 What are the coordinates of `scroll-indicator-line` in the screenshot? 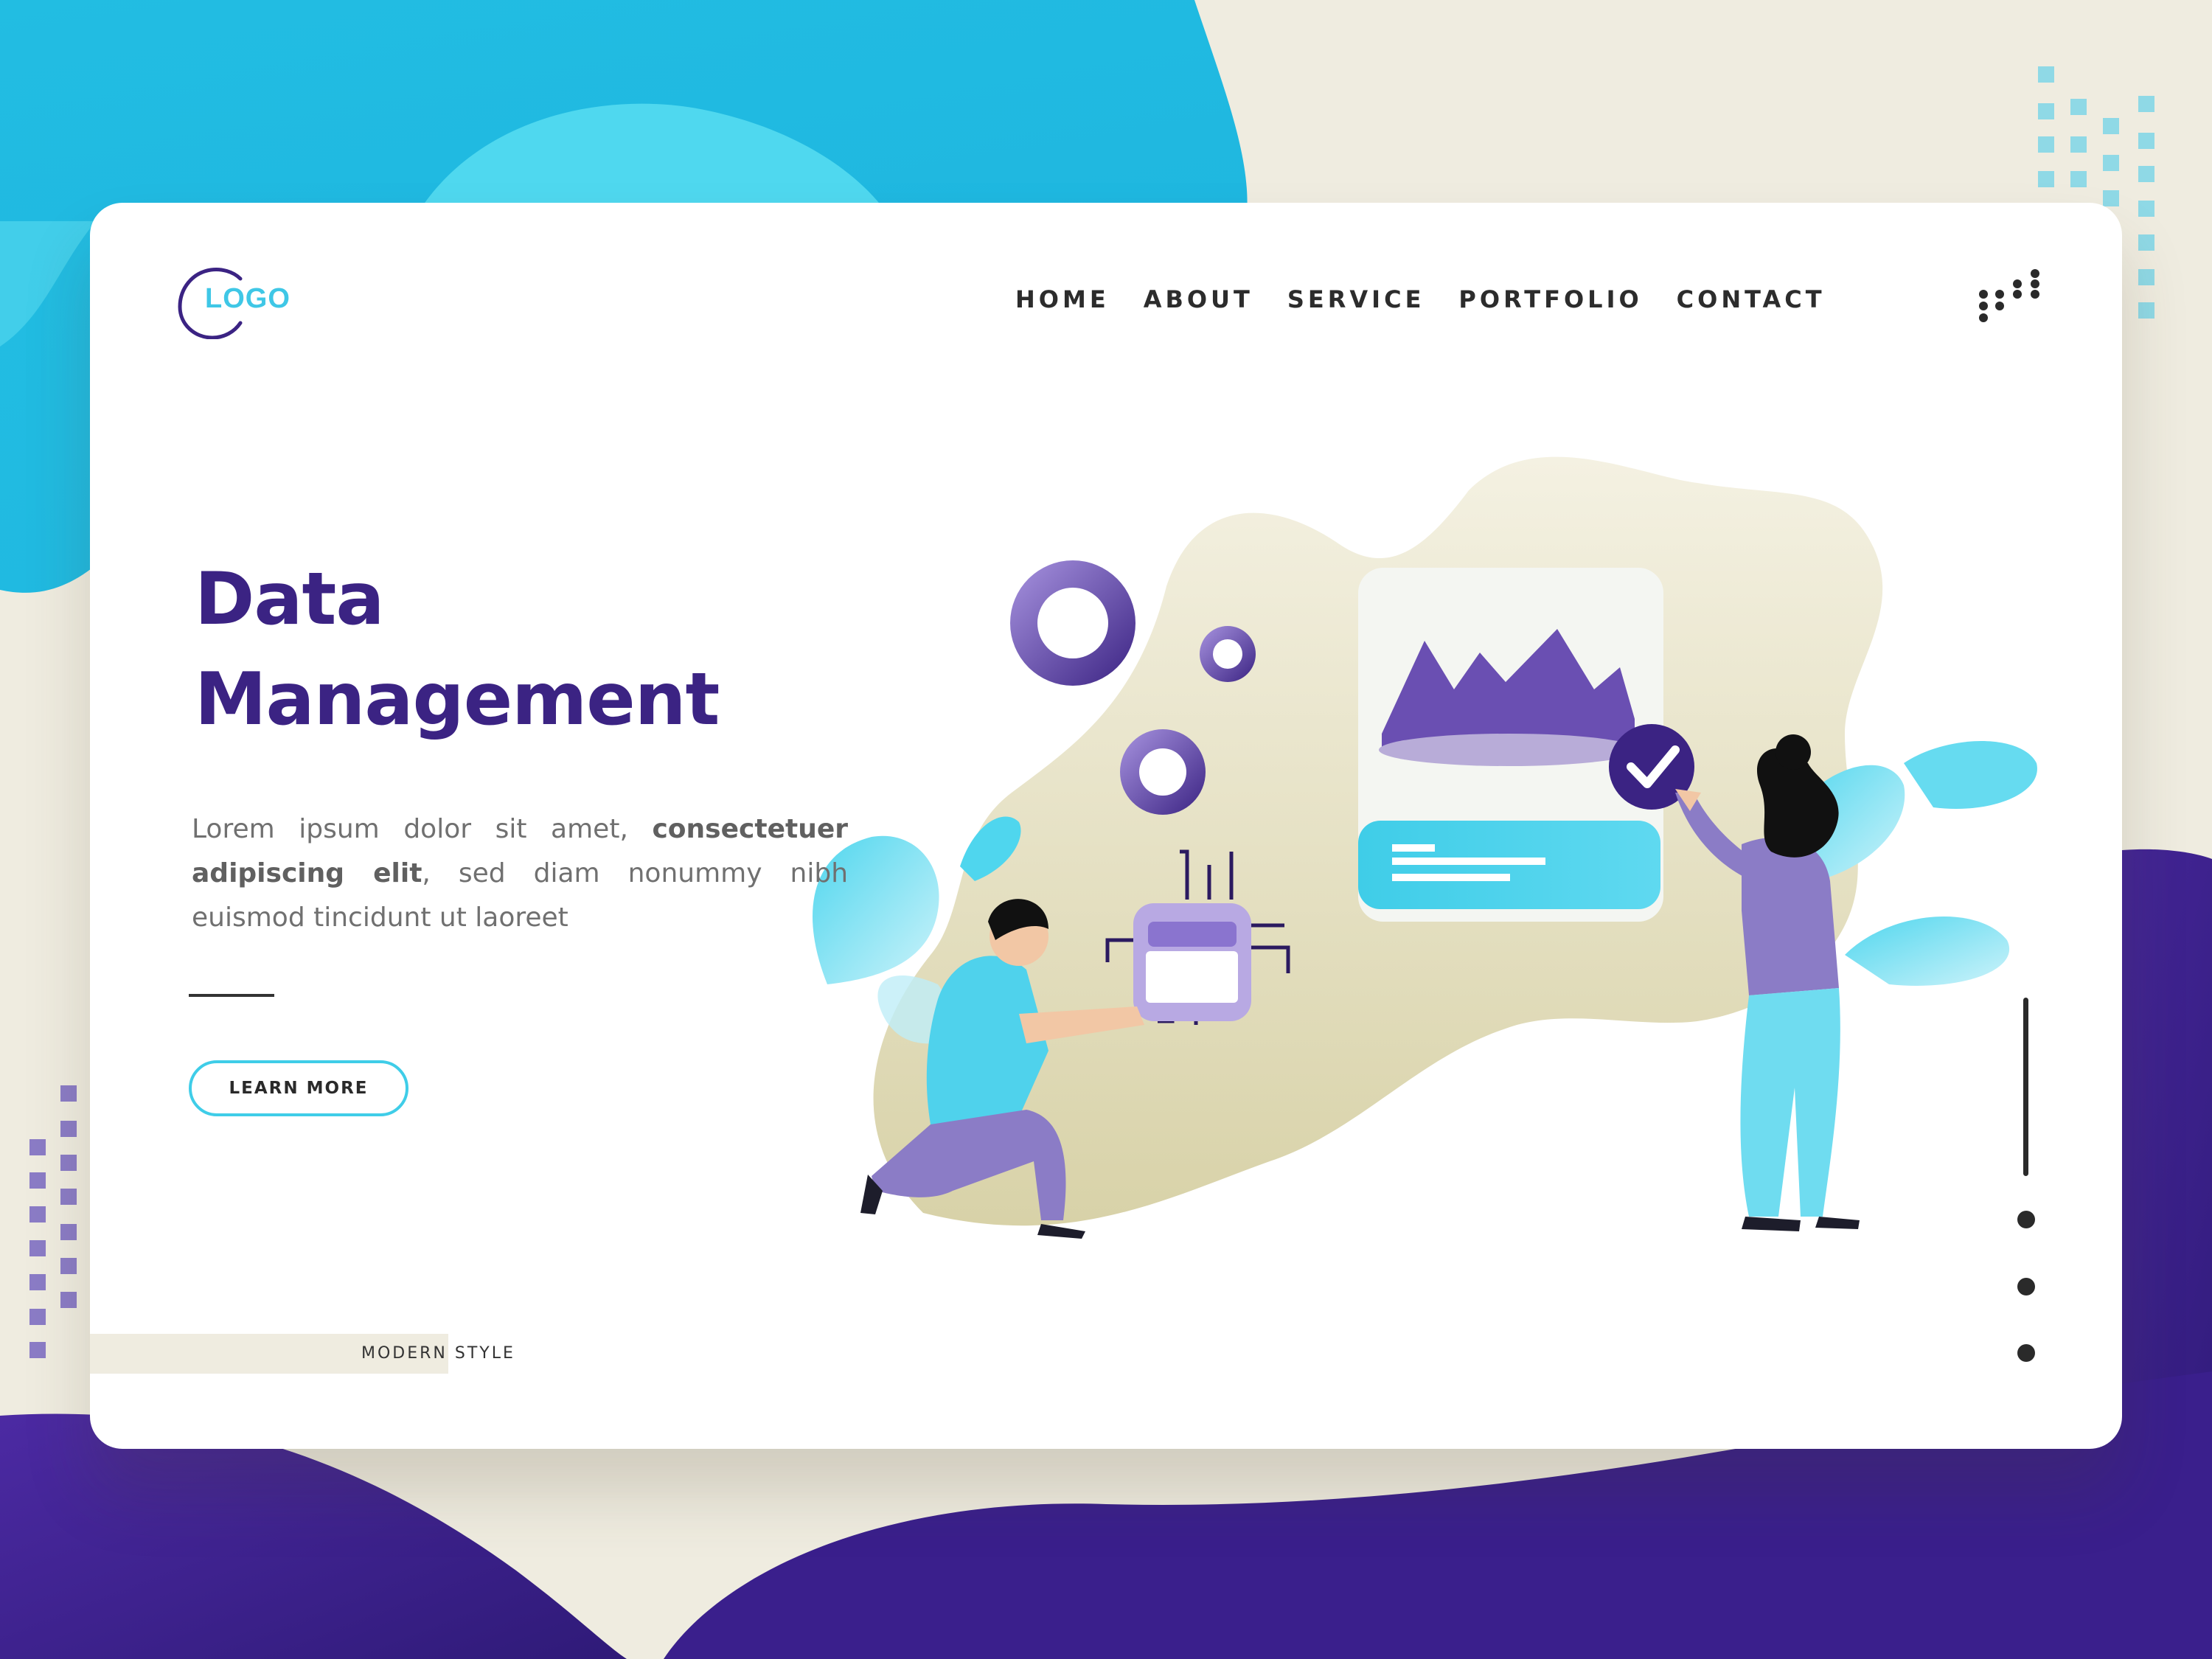 It's located at (2025, 1087).